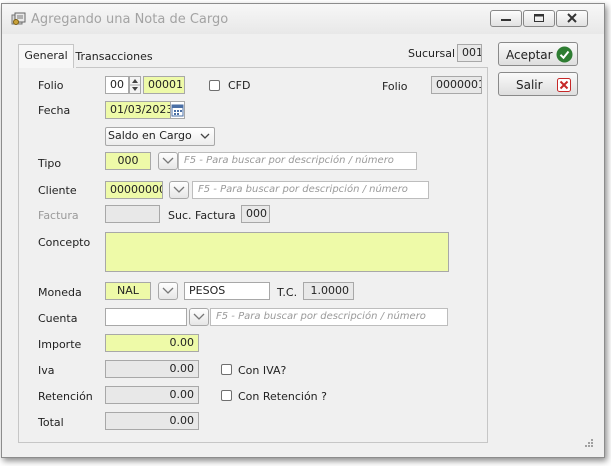 This screenshot has width=611, height=466. I want to click on saldo-select: Saldo en Cargo, so click(160, 136).